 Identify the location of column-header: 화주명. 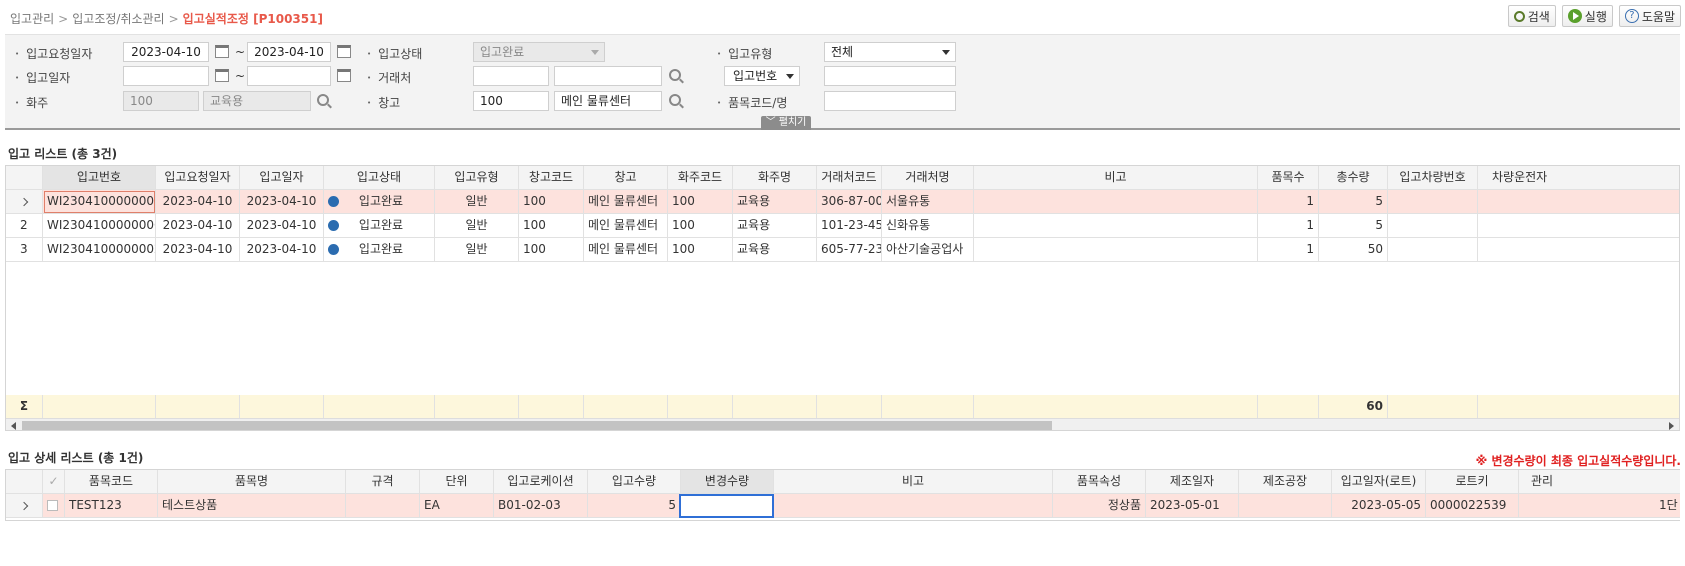
(775, 178).